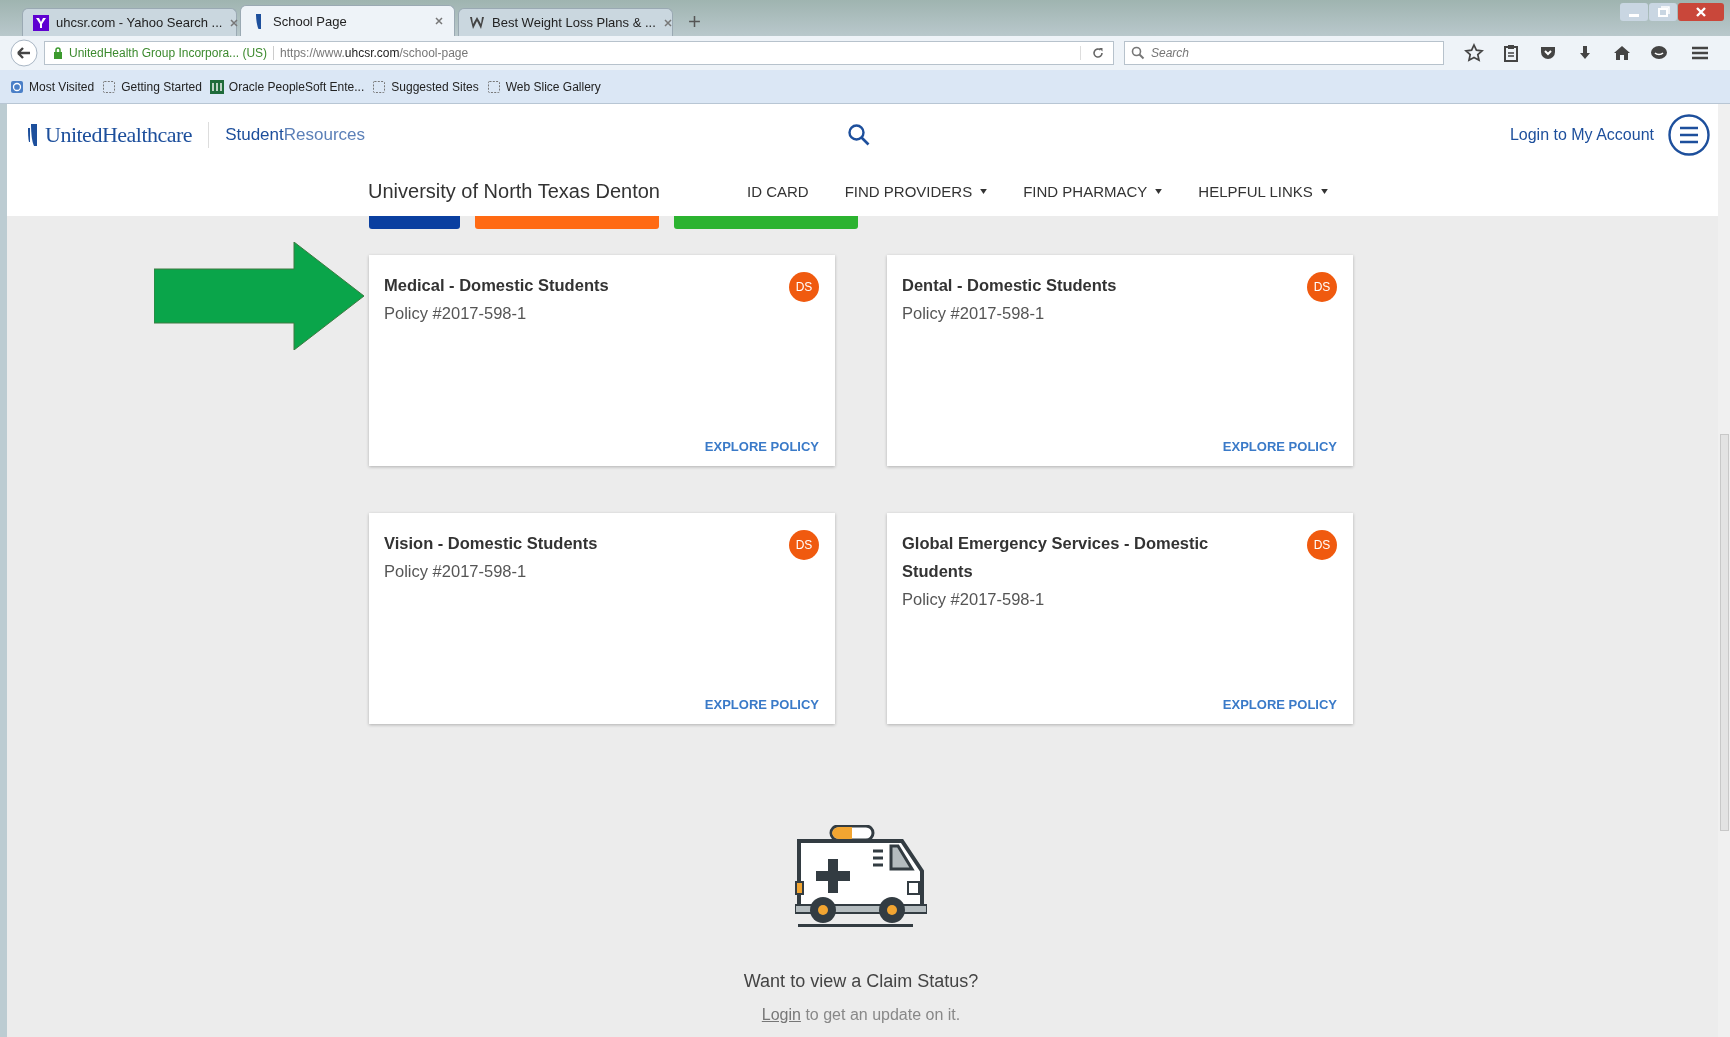 The image size is (1730, 1037). Describe the element at coordinates (1284, 53) in the screenshot. I see `search-field: Search` at that location.